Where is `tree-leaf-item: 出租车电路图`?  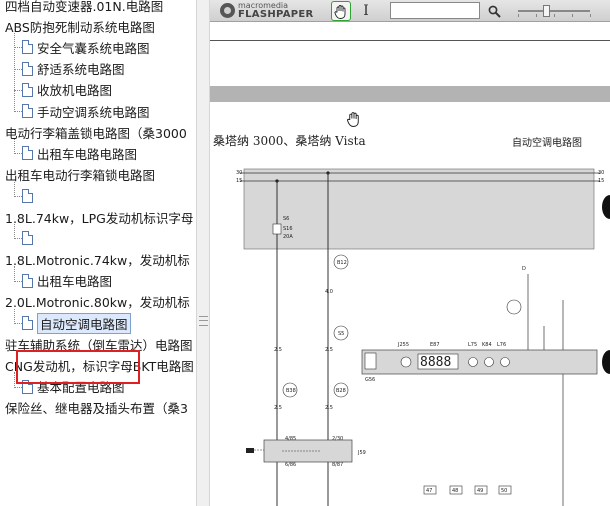
tree-leaf-item: 出租车电路图 is located at coordinates (63, 281).